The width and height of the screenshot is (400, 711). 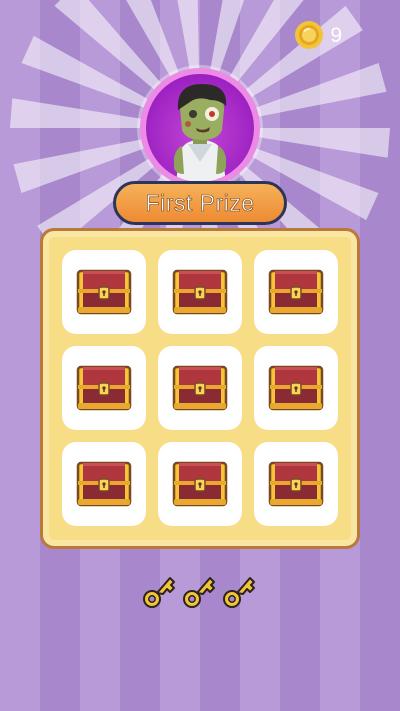 I want to click on prize-label: First Prize, so click(x=200, y=202).